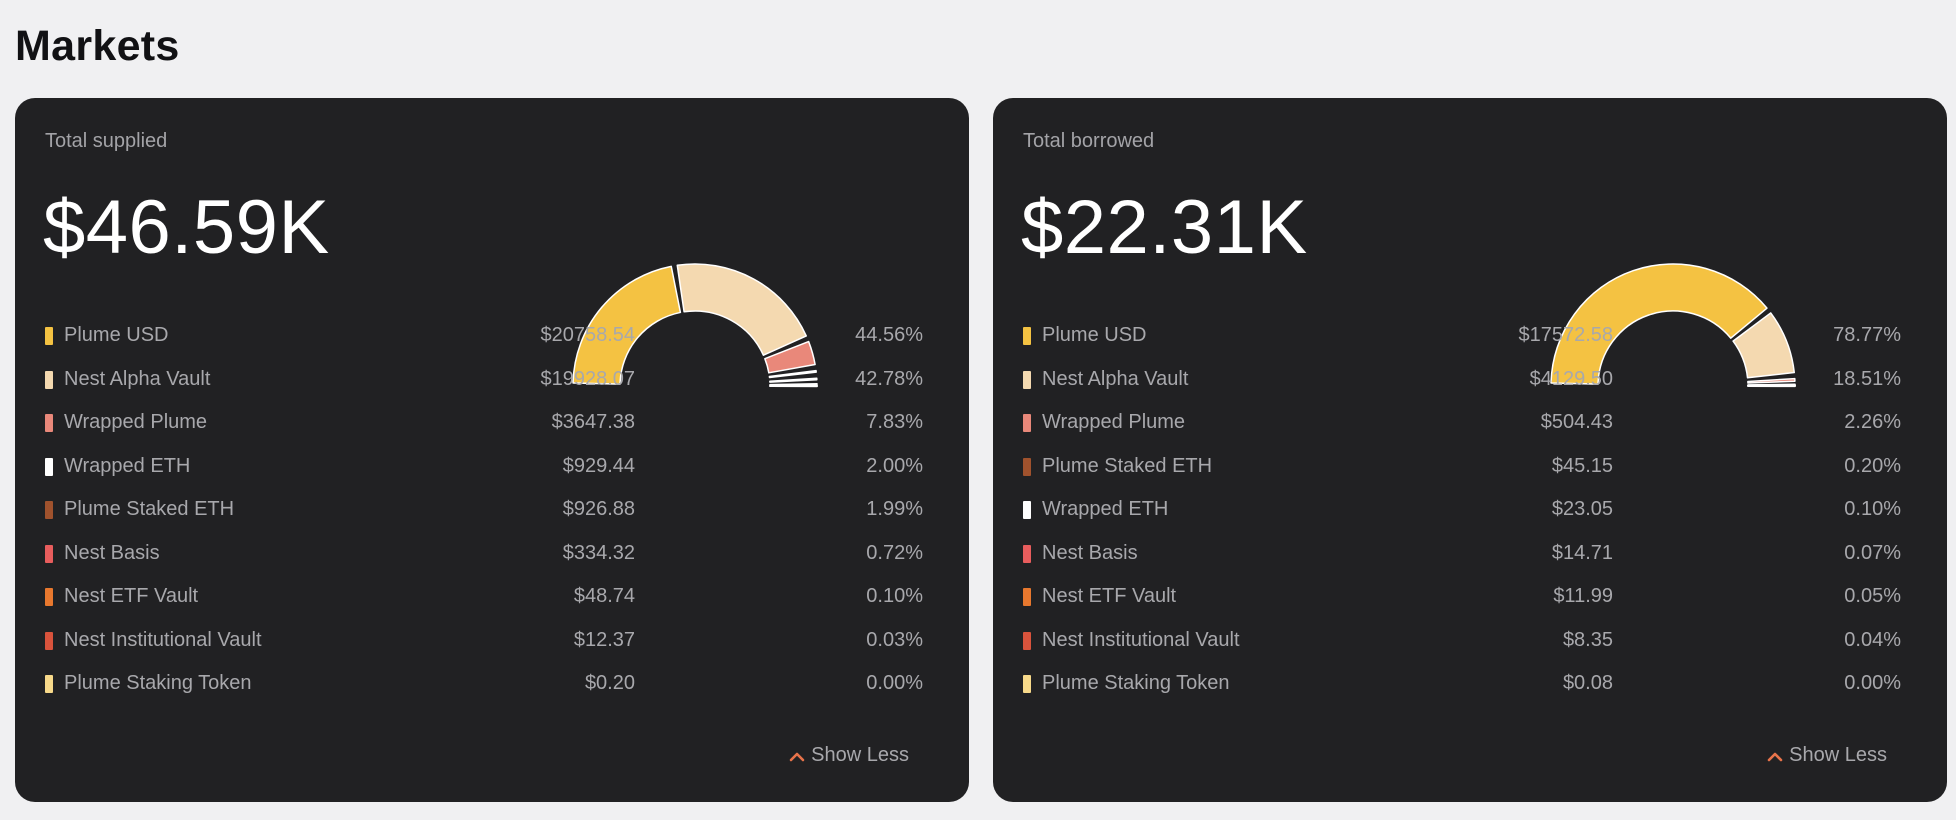 Image resolution: width=1956 pixels, height=820 pixels. Describe the element at coordinates (1463, 641) in the screenshot. I see `legend-item: Nest Institutional Vault $8.35 0.04%` at that location.